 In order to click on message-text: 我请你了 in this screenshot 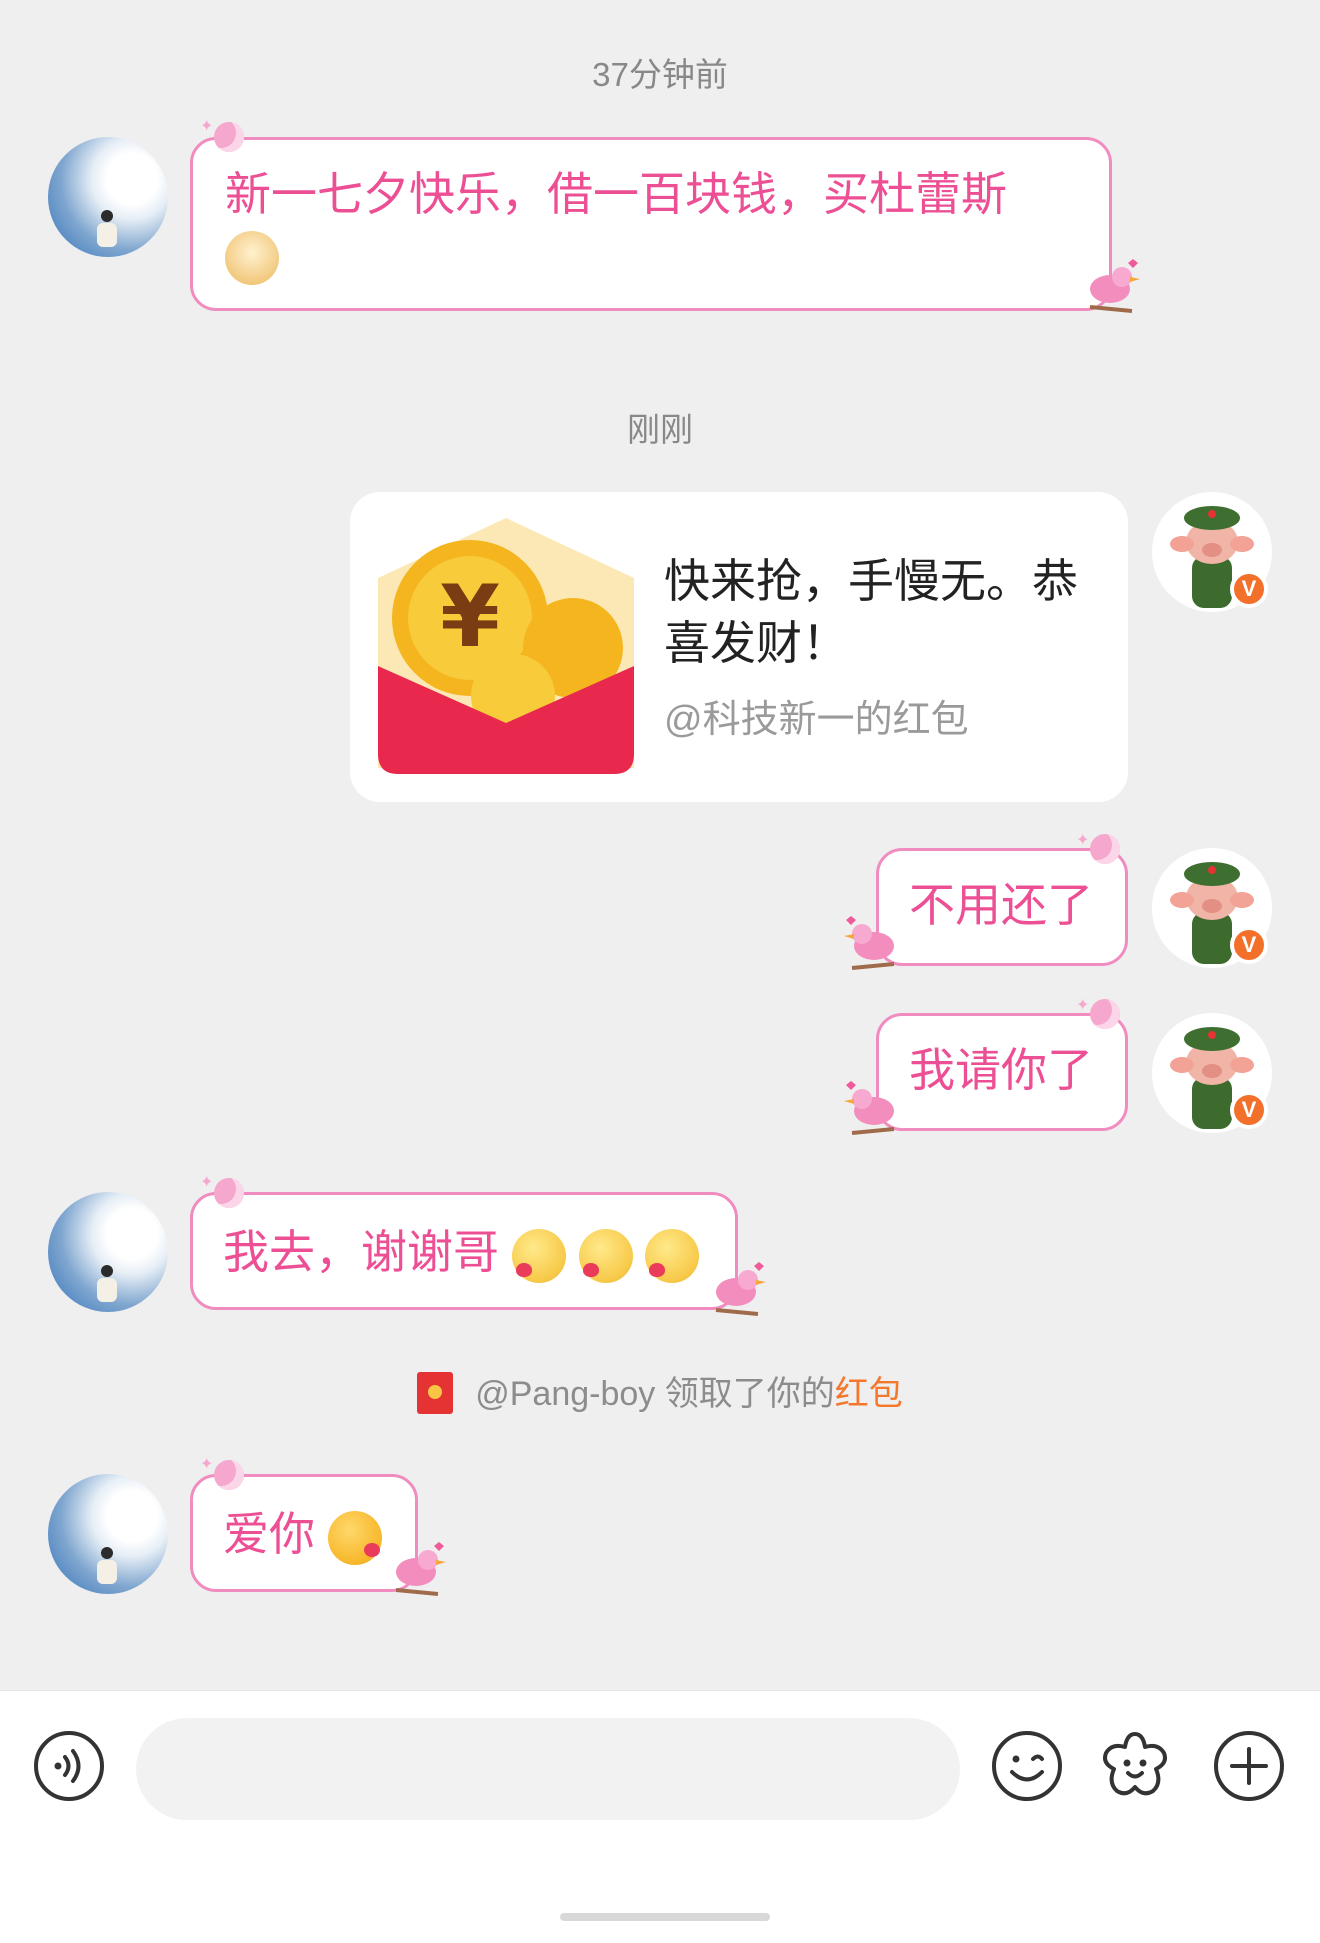, I will do `click(1001, 1070)`.